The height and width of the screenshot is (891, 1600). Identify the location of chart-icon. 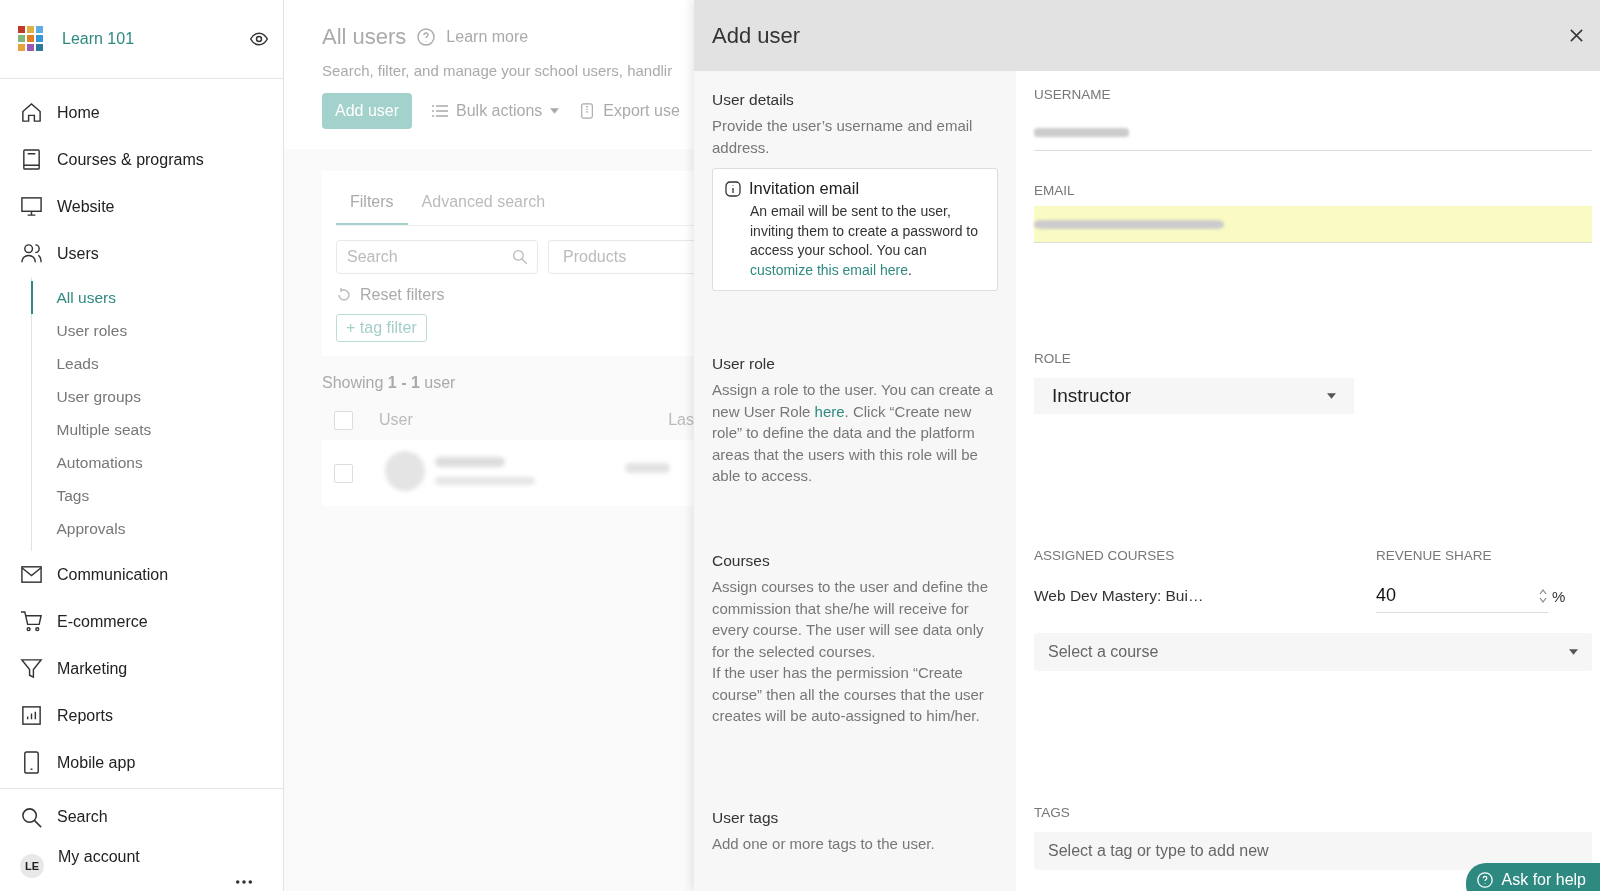
(31, 715).